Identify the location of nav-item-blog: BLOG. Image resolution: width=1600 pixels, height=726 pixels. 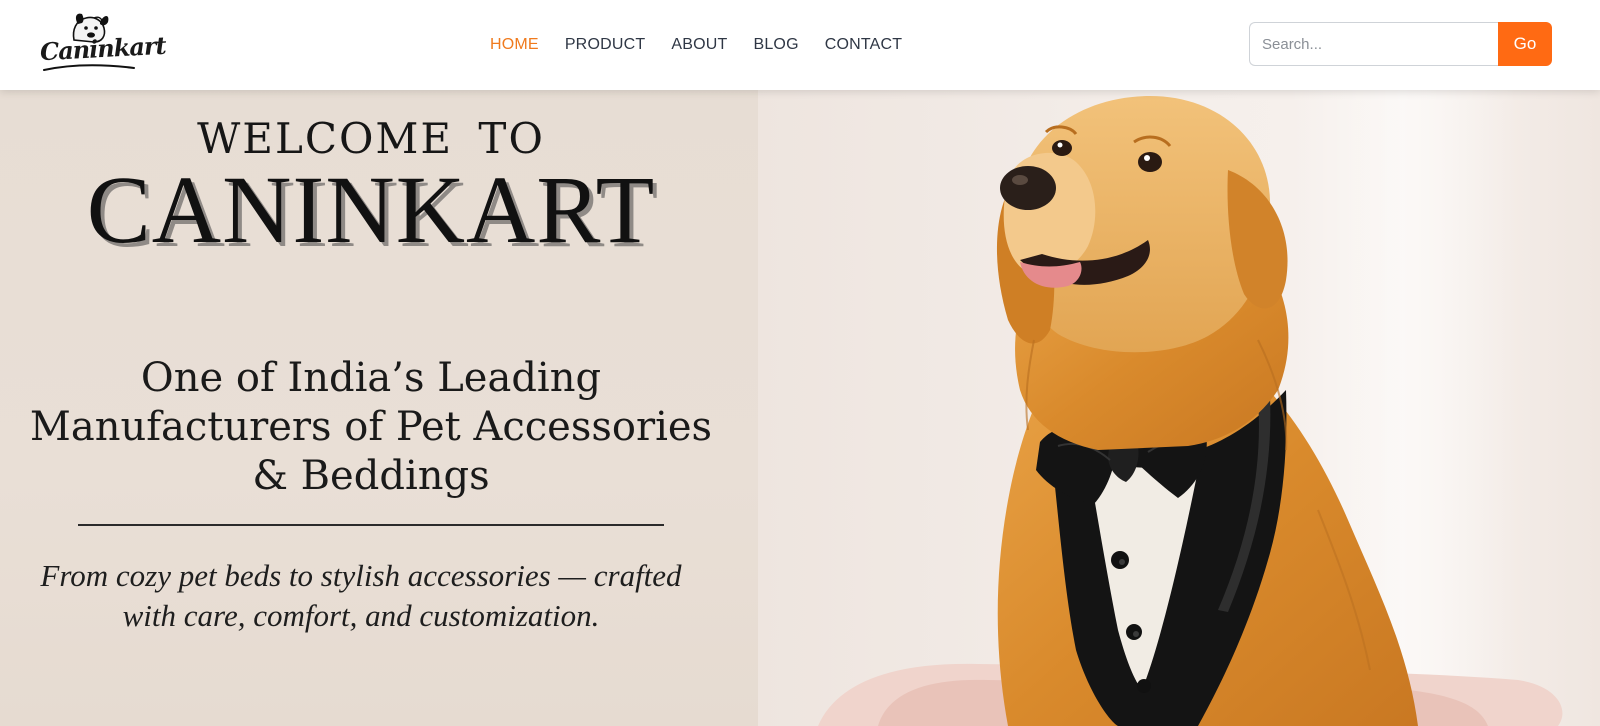
(775, 45).